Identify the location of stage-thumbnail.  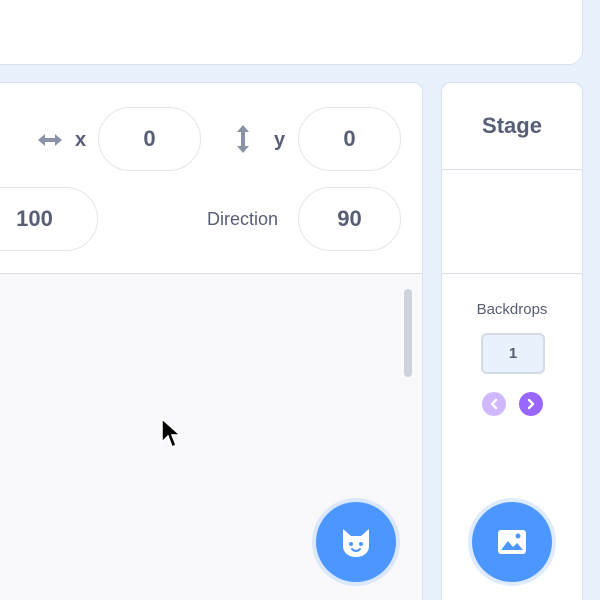
(512, 222).